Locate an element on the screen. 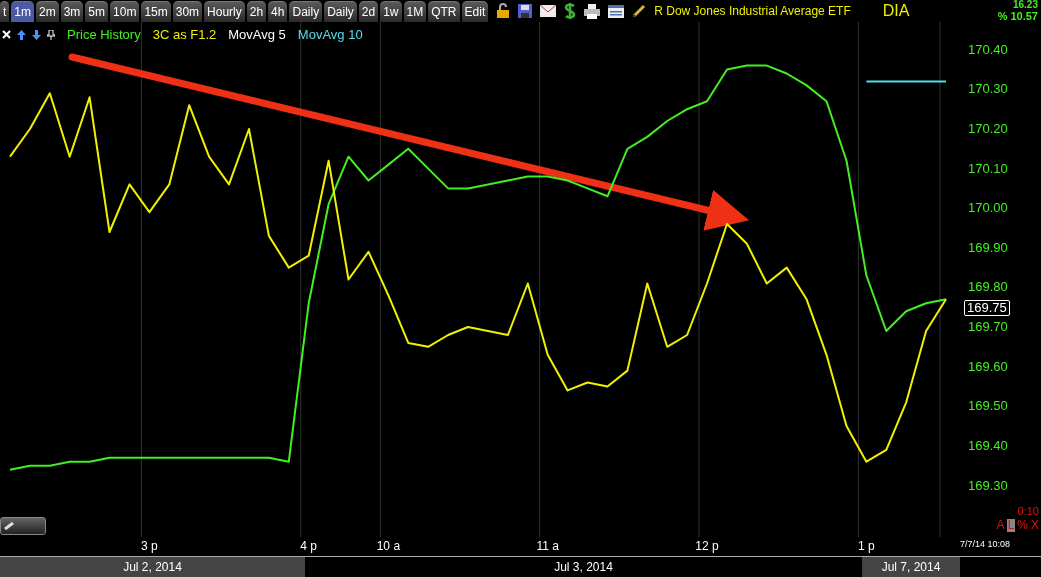 The image size is (1041, 577). timeframe-tab: t is located at coordinates (5, 11).